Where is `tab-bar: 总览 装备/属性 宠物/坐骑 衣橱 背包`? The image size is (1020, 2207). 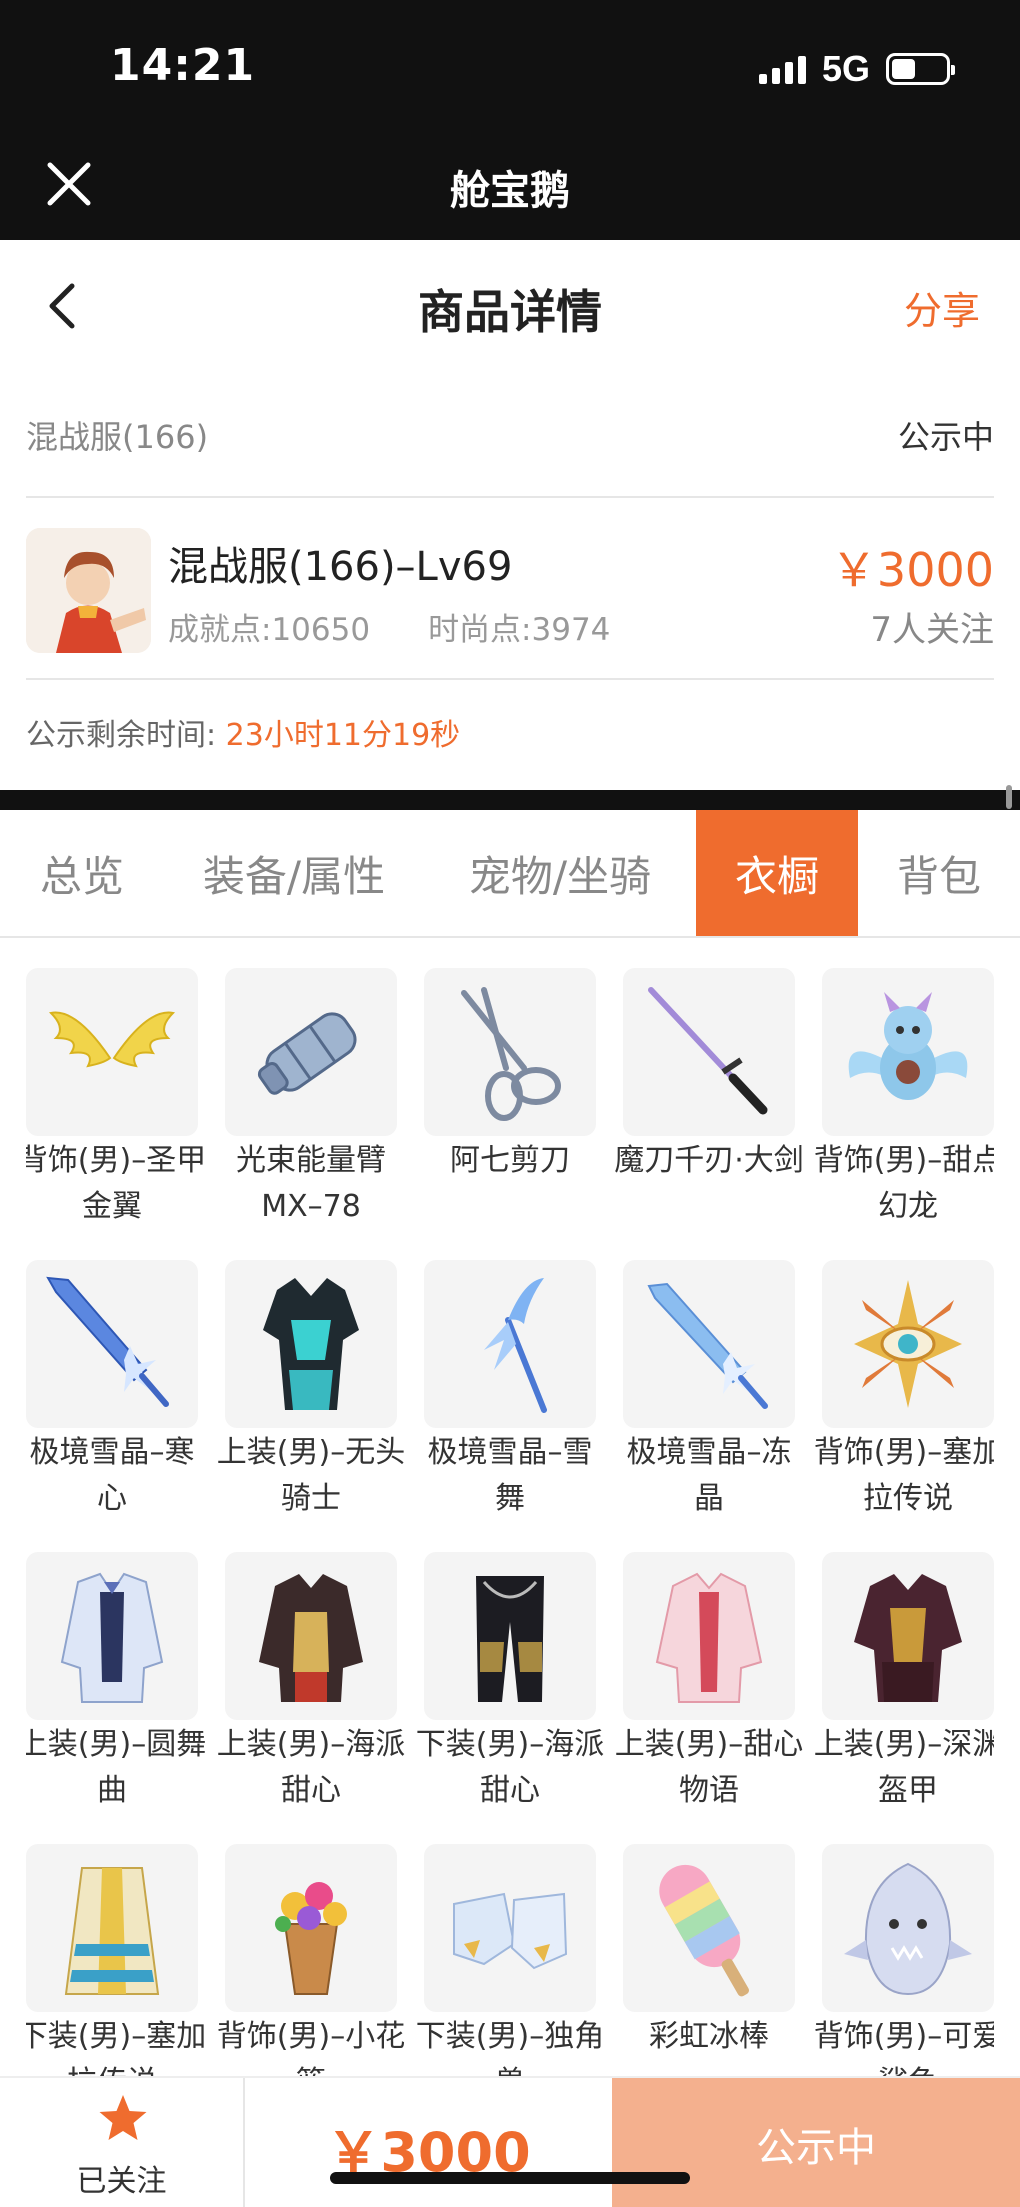
tab-bar: 总览 装备/属性 宠物/坐骑 衣橱 背包 is located at coordinates (510, 874).